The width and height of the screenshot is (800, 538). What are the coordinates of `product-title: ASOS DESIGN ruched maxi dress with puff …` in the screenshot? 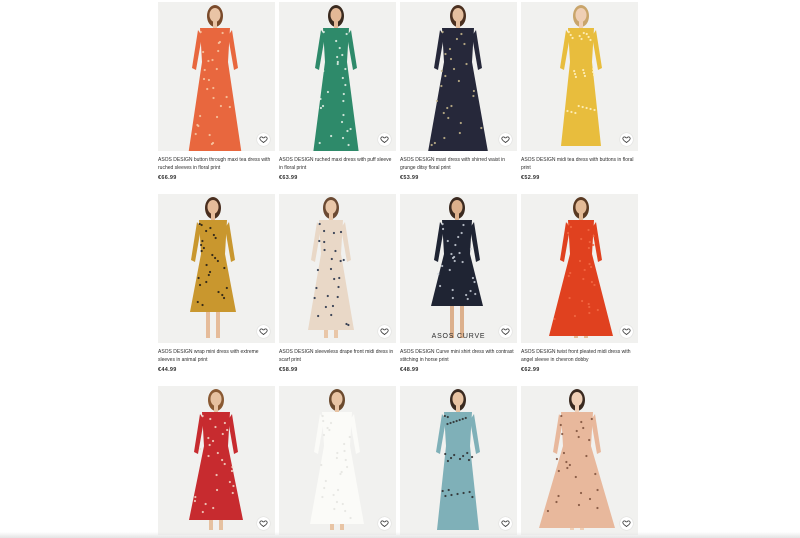 It's located at (337, 164).